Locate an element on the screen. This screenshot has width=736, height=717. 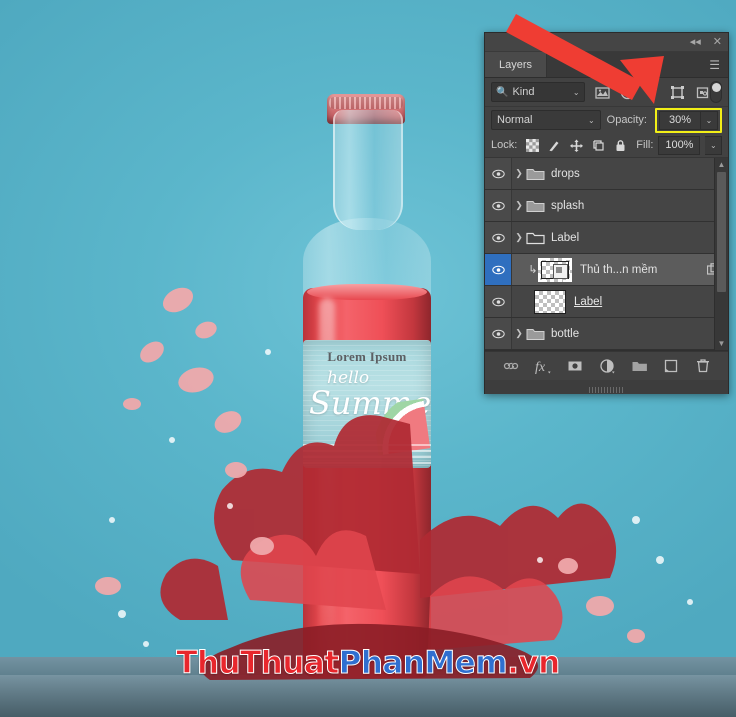
panel-titlebar: ◂◂ ✕ is located at coordinates (606, 42).